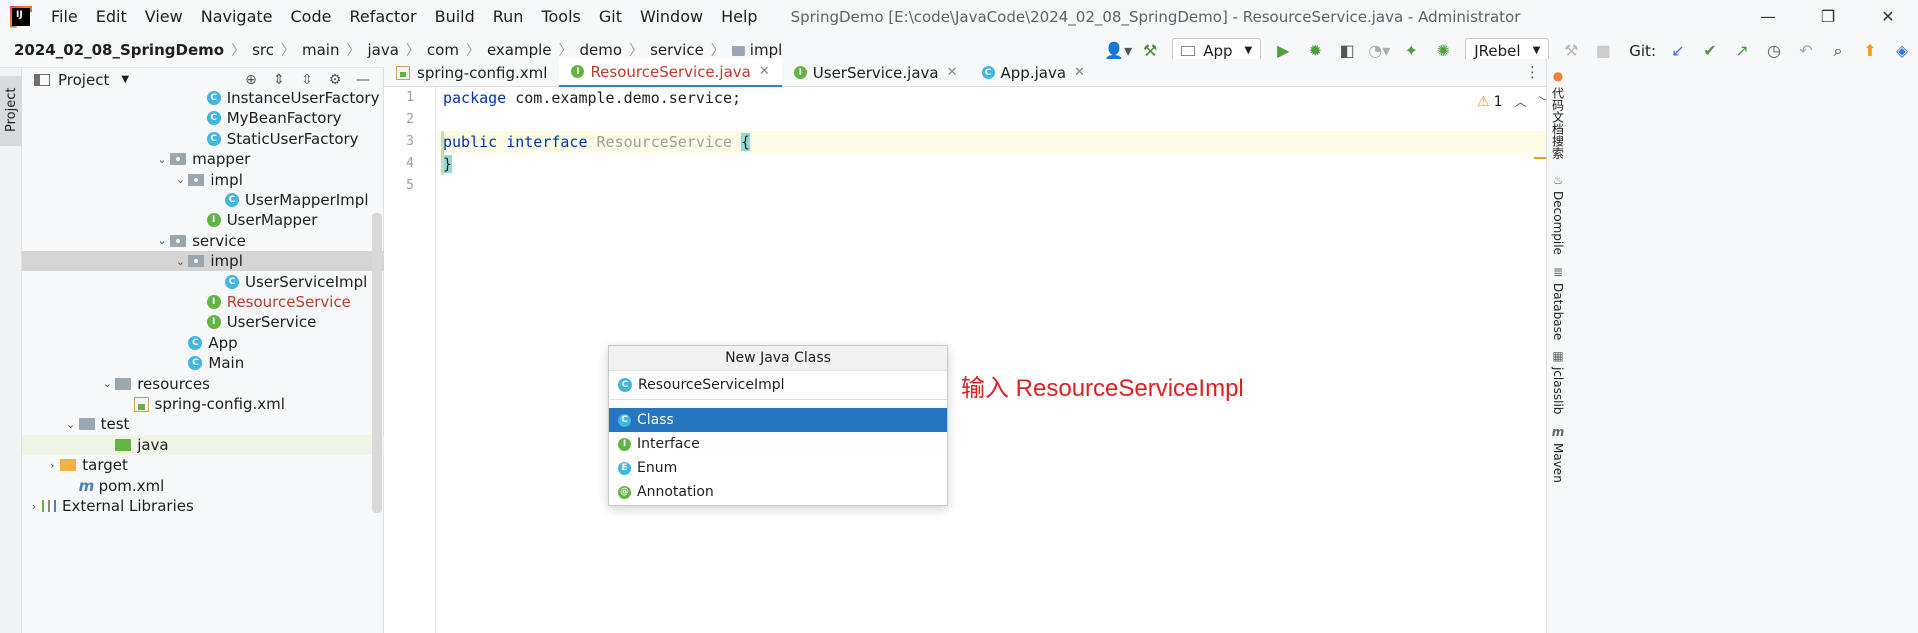  Describe the element at coordinates (320, 50) in the screenshot. I see `breadcrumb-main: main` at that location.